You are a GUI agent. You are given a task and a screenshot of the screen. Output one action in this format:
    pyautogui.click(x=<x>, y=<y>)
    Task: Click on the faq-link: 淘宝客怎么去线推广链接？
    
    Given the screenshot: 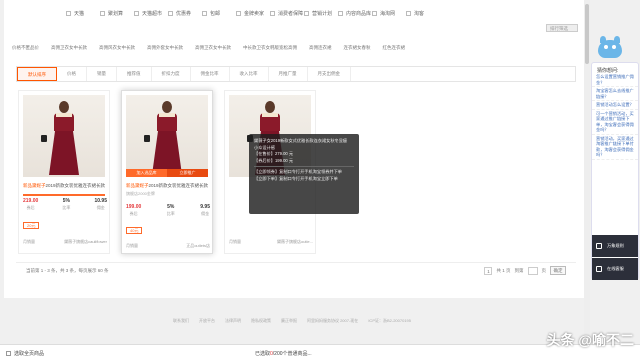 What is the action you would take?
    pyautogui.click(x=615, y=94)
    